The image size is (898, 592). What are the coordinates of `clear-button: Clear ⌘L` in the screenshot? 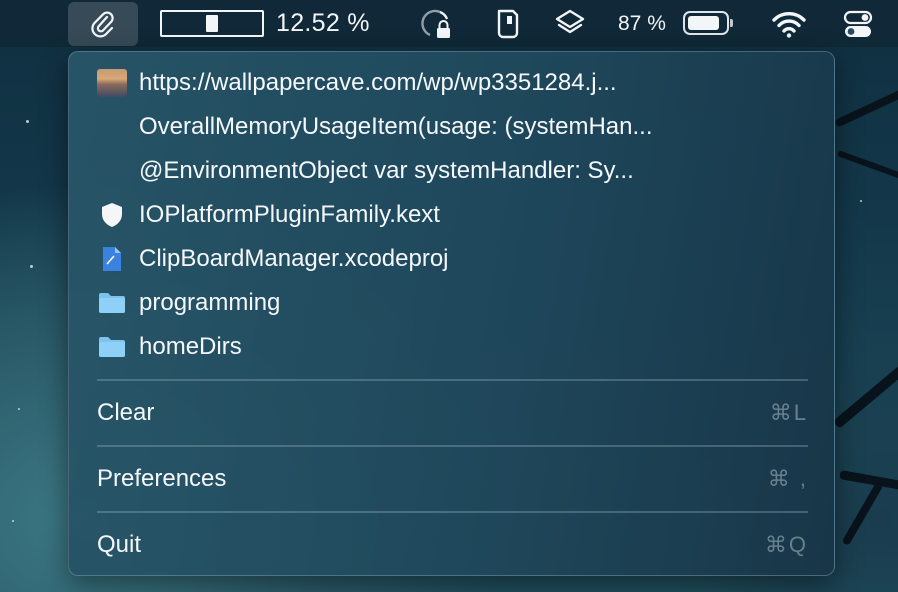 It's located at (452, 413).